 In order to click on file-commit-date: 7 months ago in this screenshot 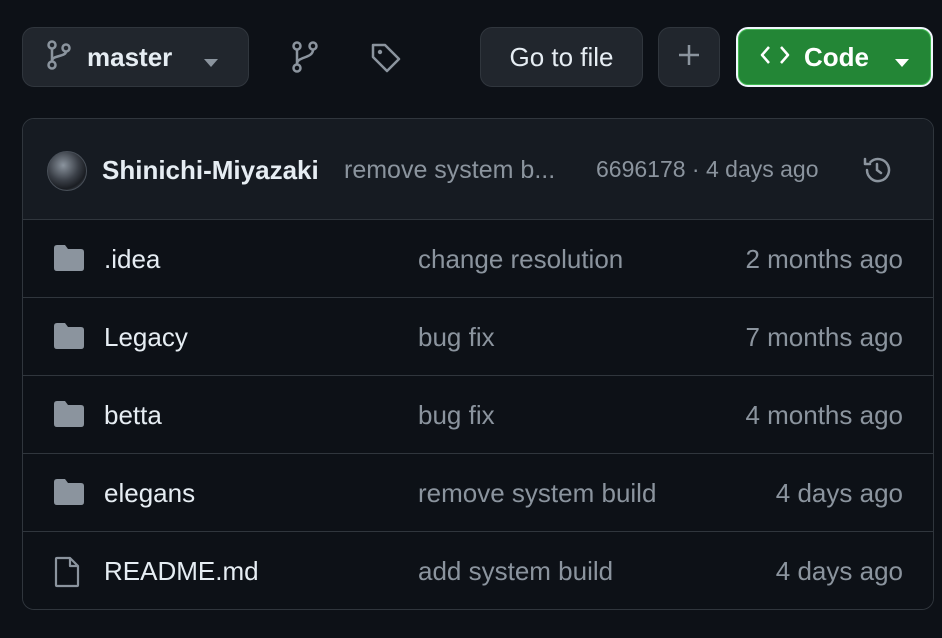, I will do `click(824, 337)`.